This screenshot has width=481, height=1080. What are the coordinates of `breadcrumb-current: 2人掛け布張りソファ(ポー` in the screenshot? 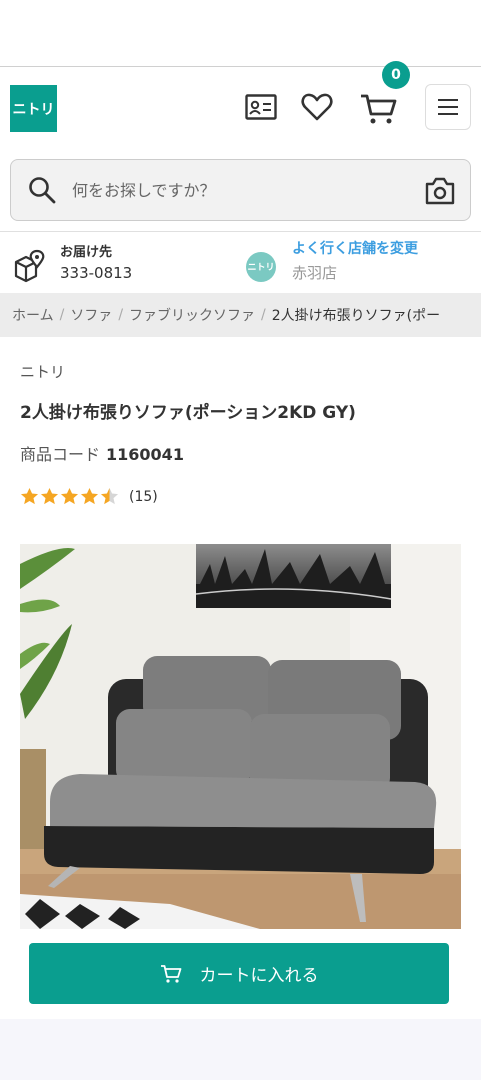 It's located at (356, 316).